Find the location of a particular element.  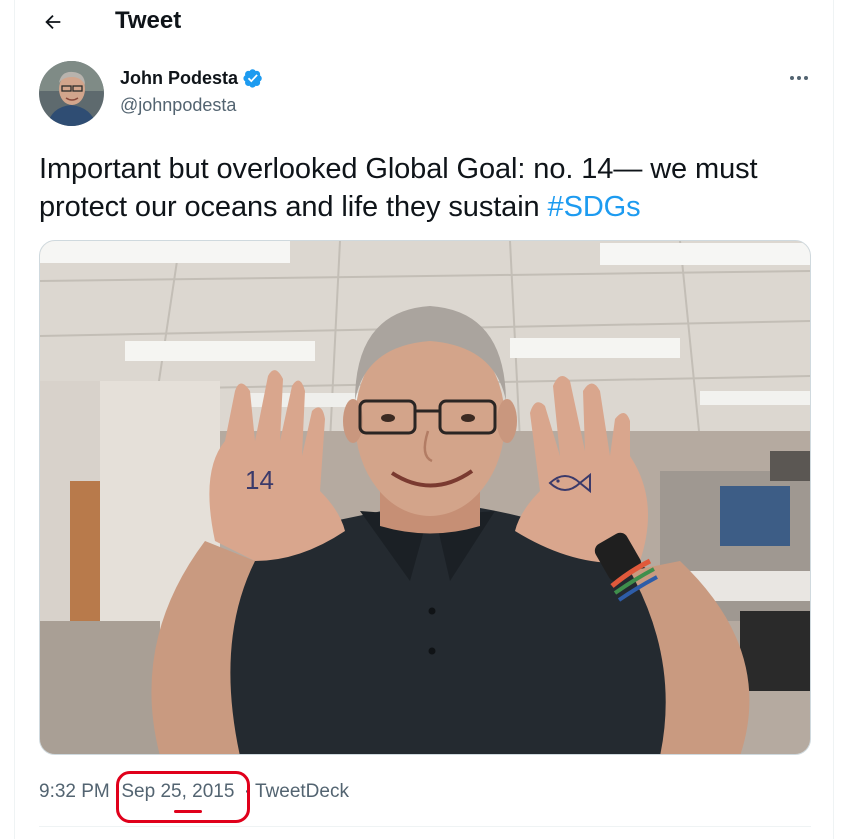

tweet-source: TweetDeck is located at coordinates (302, 791).